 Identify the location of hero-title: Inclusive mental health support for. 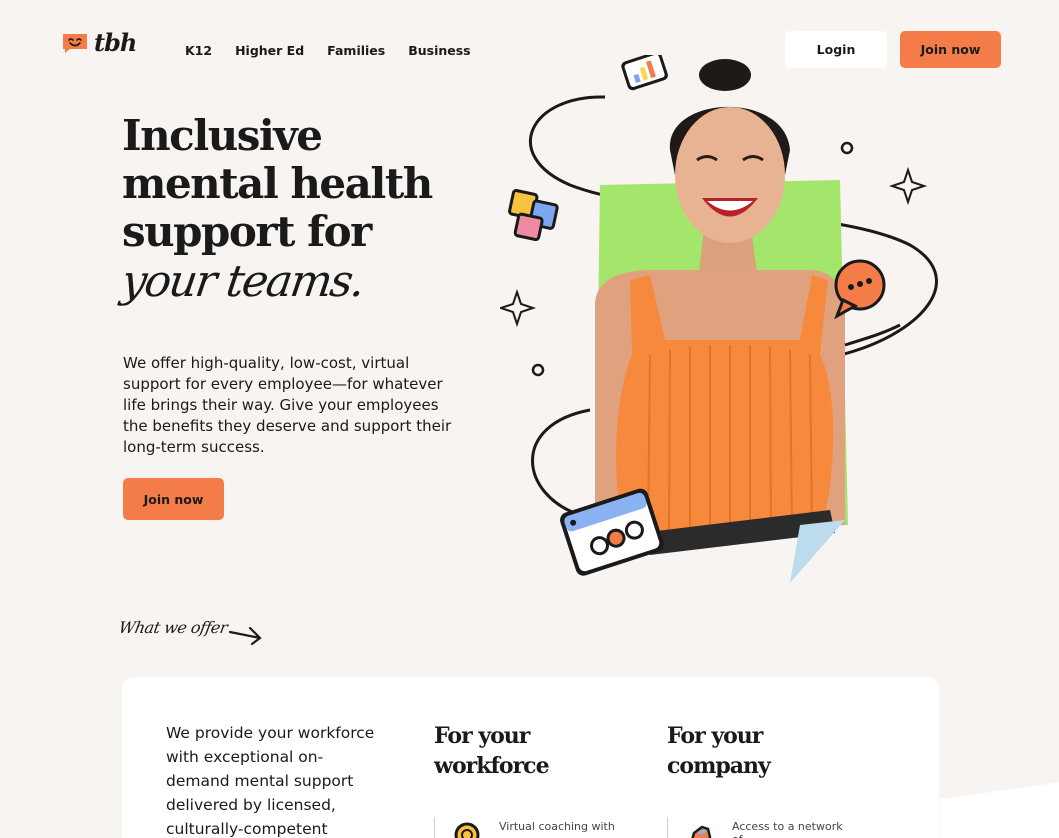
(302, 184).